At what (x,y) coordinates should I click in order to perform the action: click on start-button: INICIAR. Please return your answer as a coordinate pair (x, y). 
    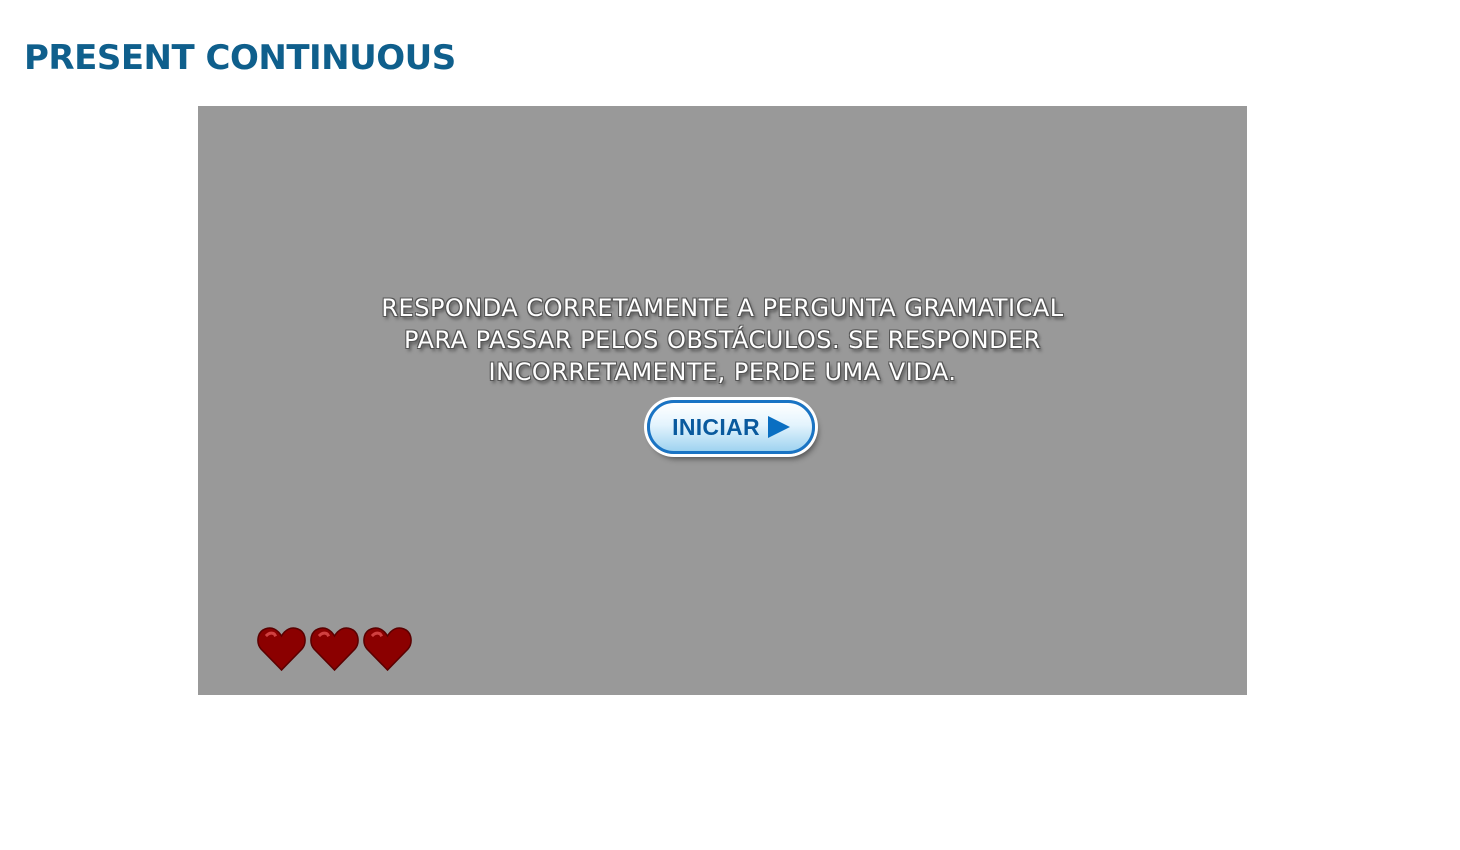
    Looking at the image, I should click on (731, 427).